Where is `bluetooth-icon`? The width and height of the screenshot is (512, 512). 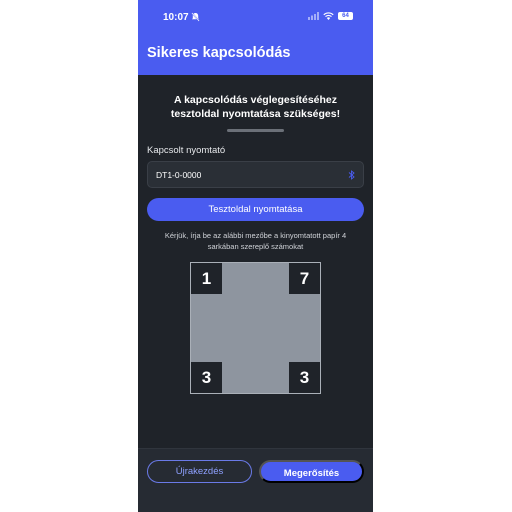
bluetooth-icon is located at coordinates (351, 175).